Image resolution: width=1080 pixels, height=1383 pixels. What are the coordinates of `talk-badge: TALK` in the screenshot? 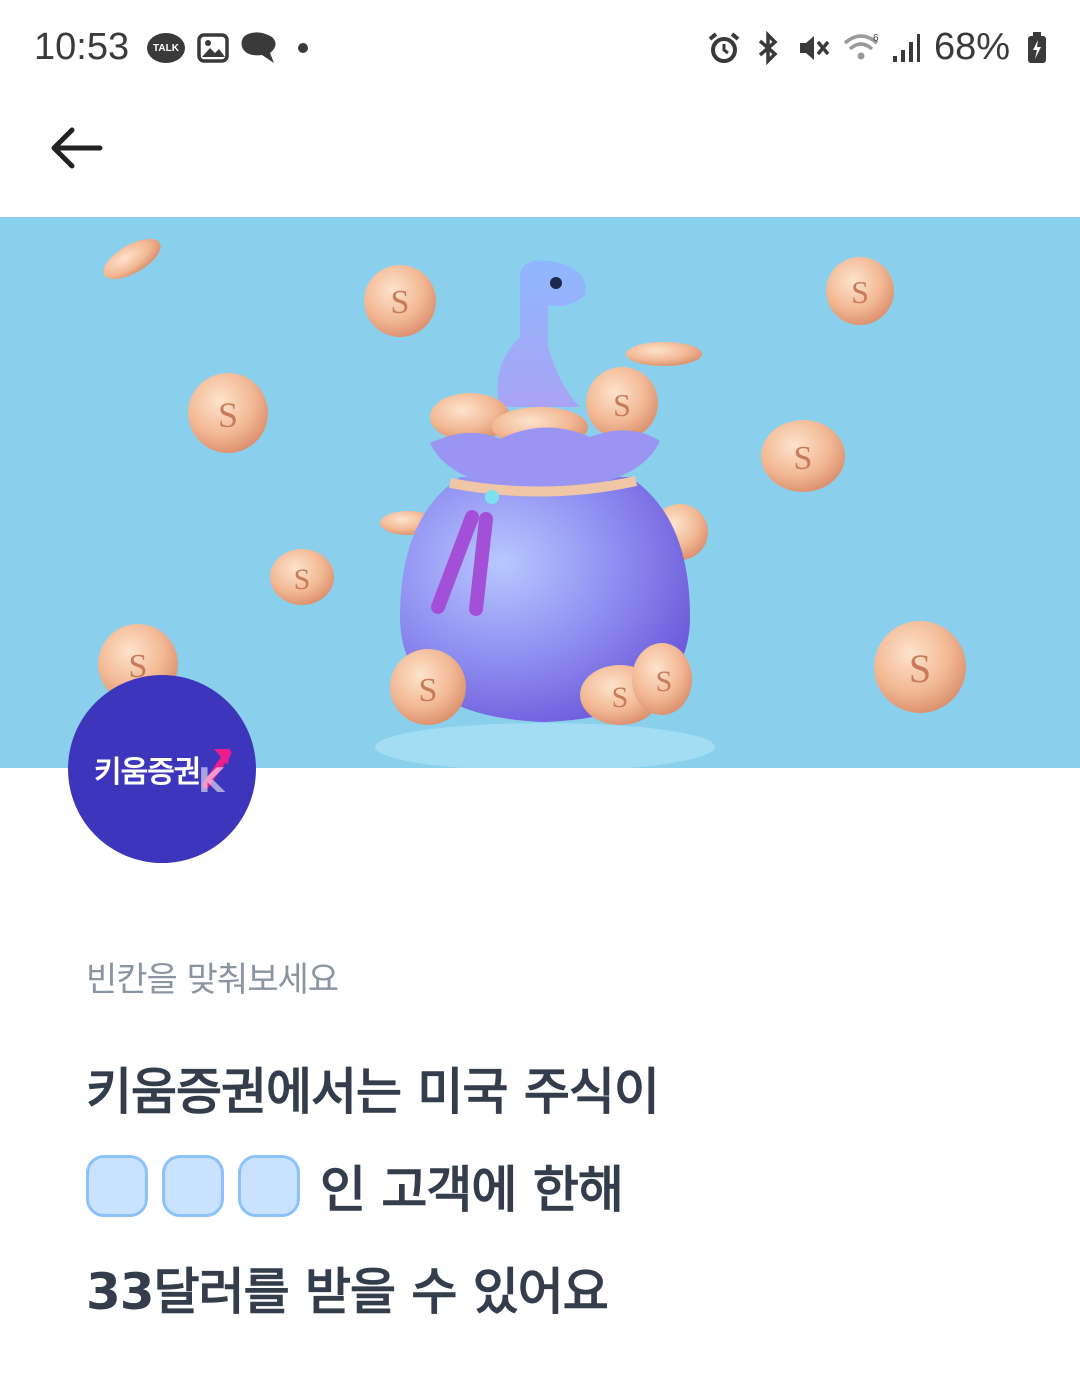 It's located at (166, 48).